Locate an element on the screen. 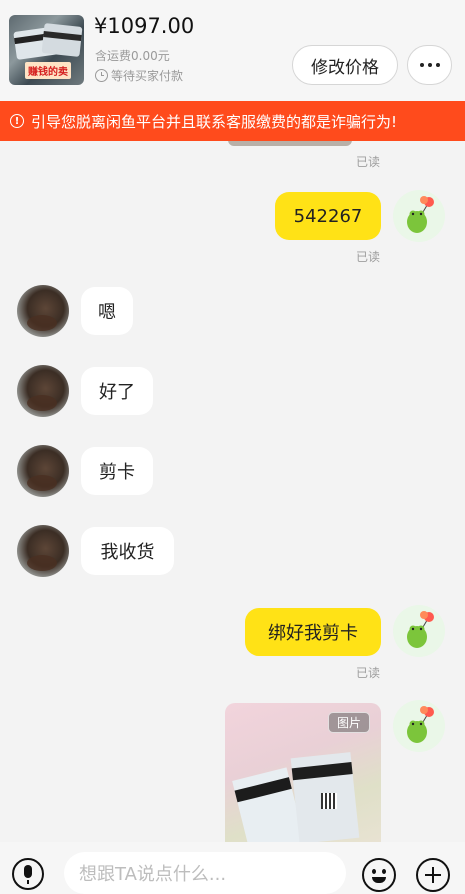 The width and height of the screenshot is (465, 894). qr-code-icon is located at coordinates (329, 801).